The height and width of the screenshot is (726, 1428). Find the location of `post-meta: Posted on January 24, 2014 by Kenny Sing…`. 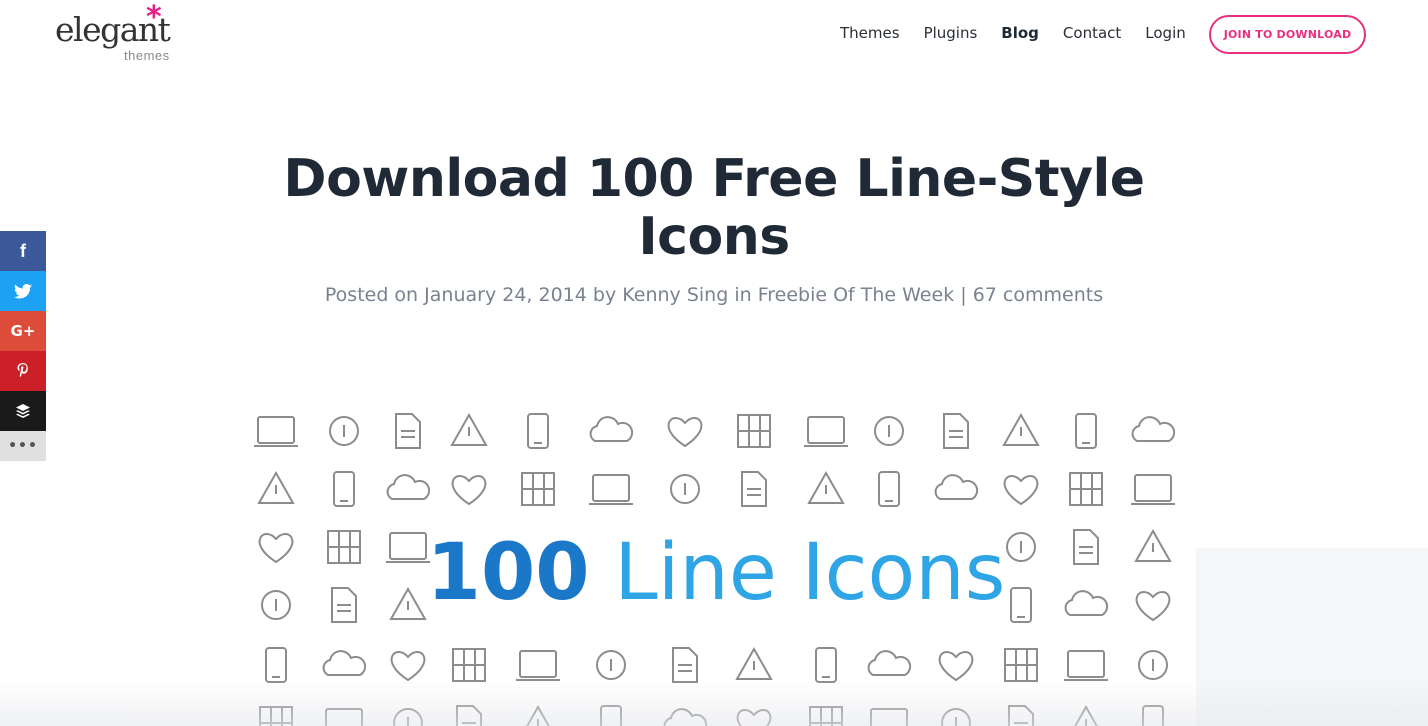

post-meta: Posted on January 24, 2014 by Kenny Sing… is located at coordinates (714, 295).